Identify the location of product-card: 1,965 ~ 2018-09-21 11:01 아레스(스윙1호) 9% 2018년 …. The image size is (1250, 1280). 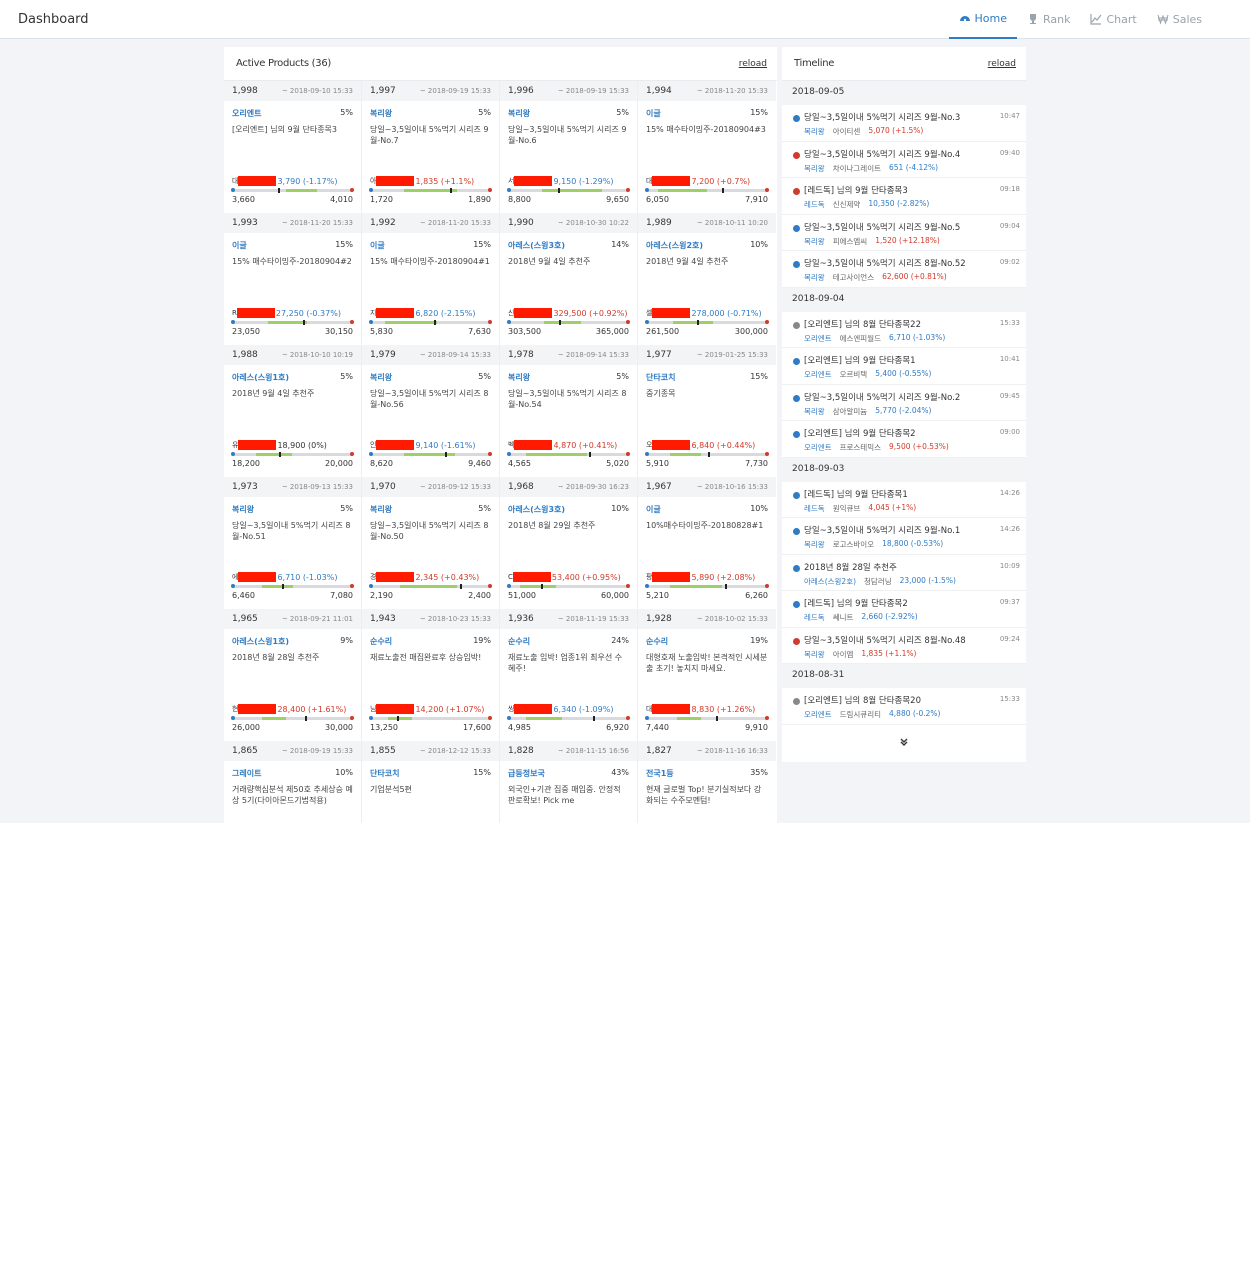
(293, 675).